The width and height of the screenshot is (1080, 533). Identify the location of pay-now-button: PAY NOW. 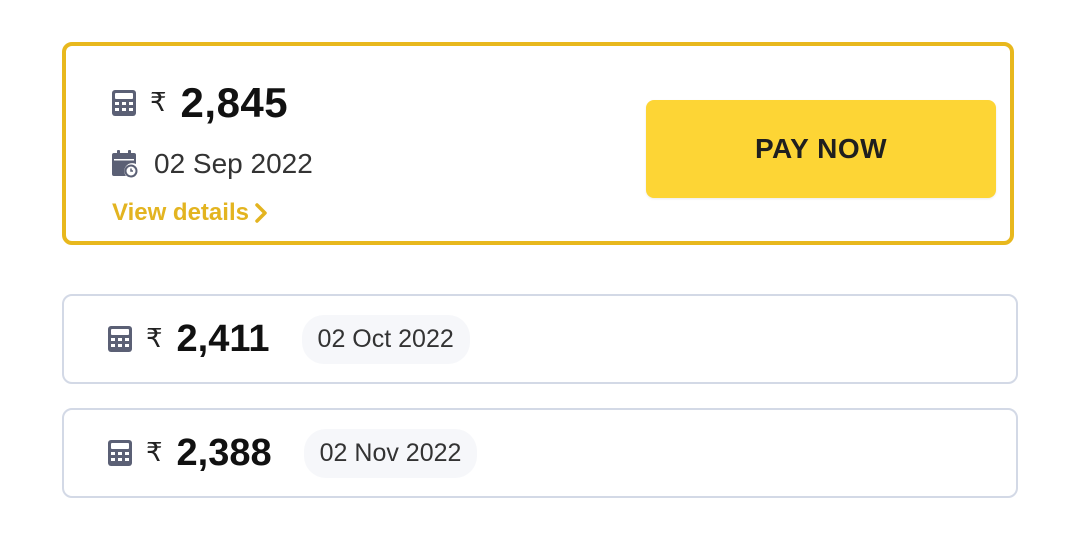
(821, 149).